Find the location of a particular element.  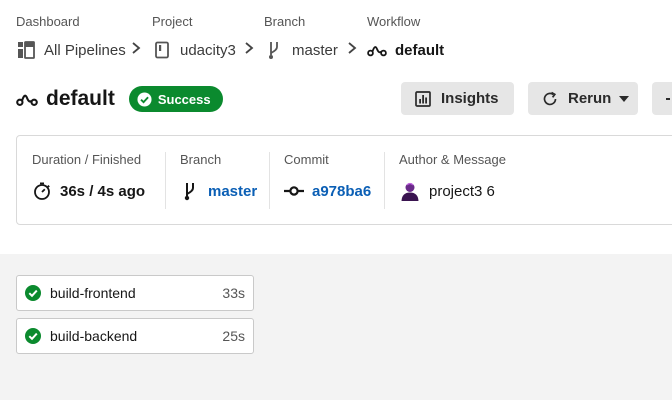

breadcrumb-branch-value: master is located at coordinates (315, 50).